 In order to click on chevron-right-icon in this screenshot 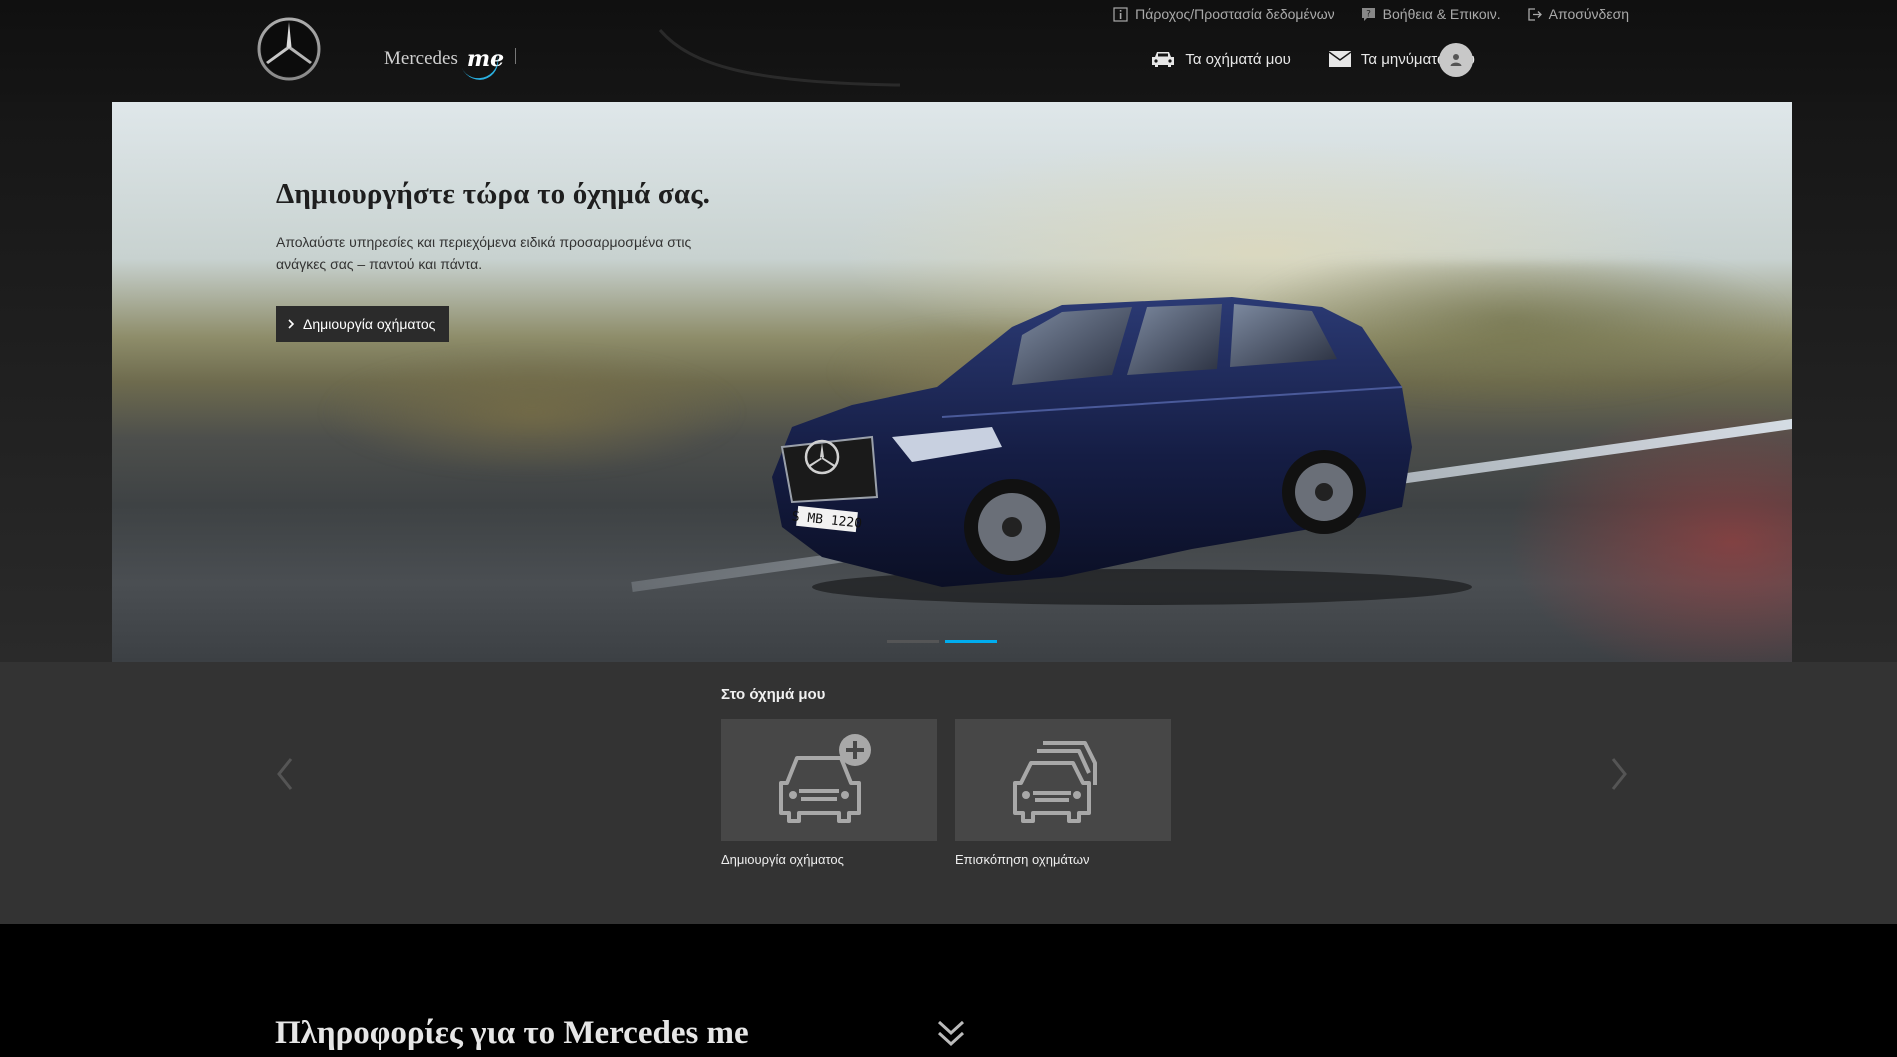, I will do `click(291, 324)`.